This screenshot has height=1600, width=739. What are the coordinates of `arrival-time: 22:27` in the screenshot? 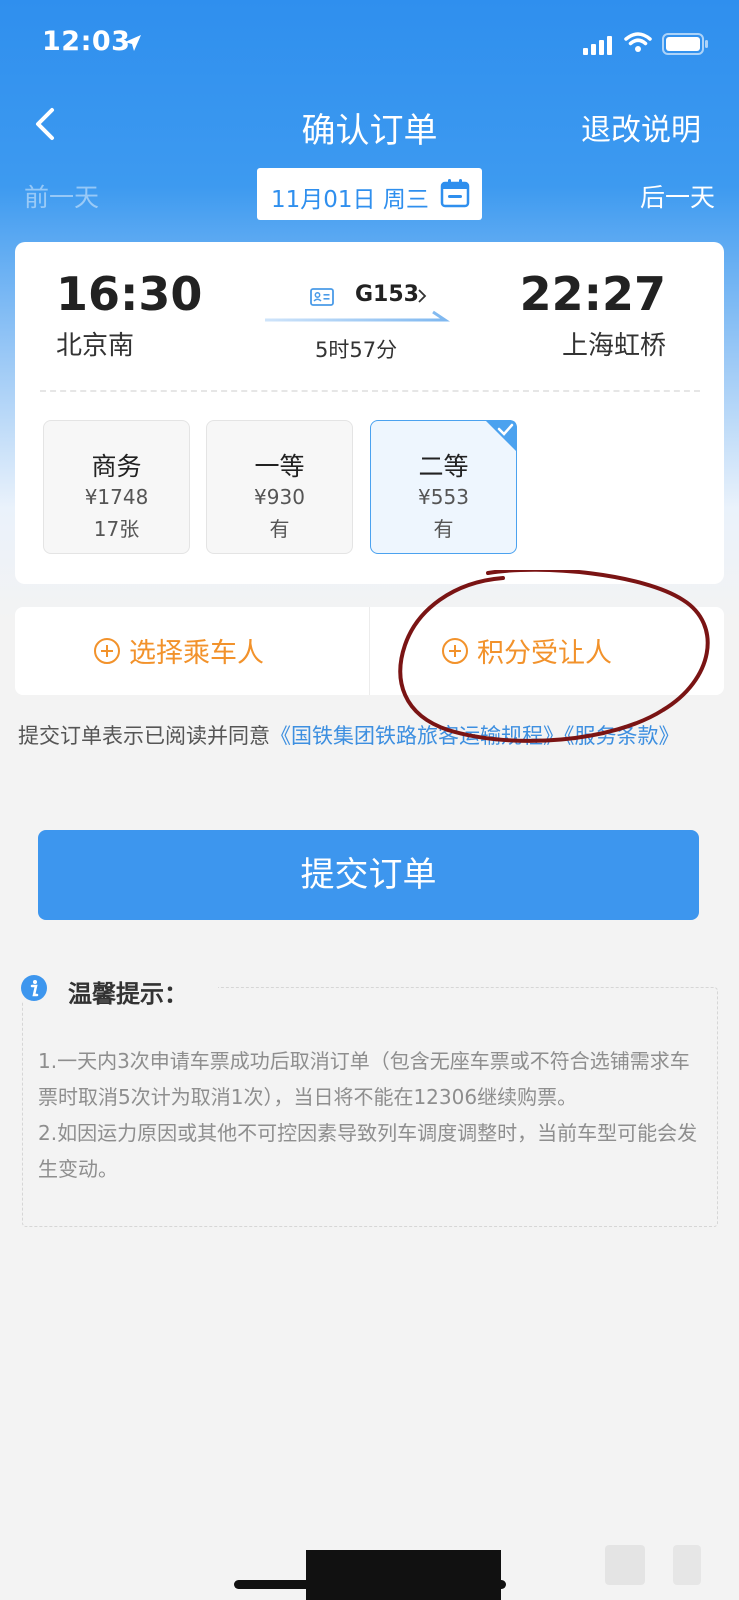 It's located at (592, 294).